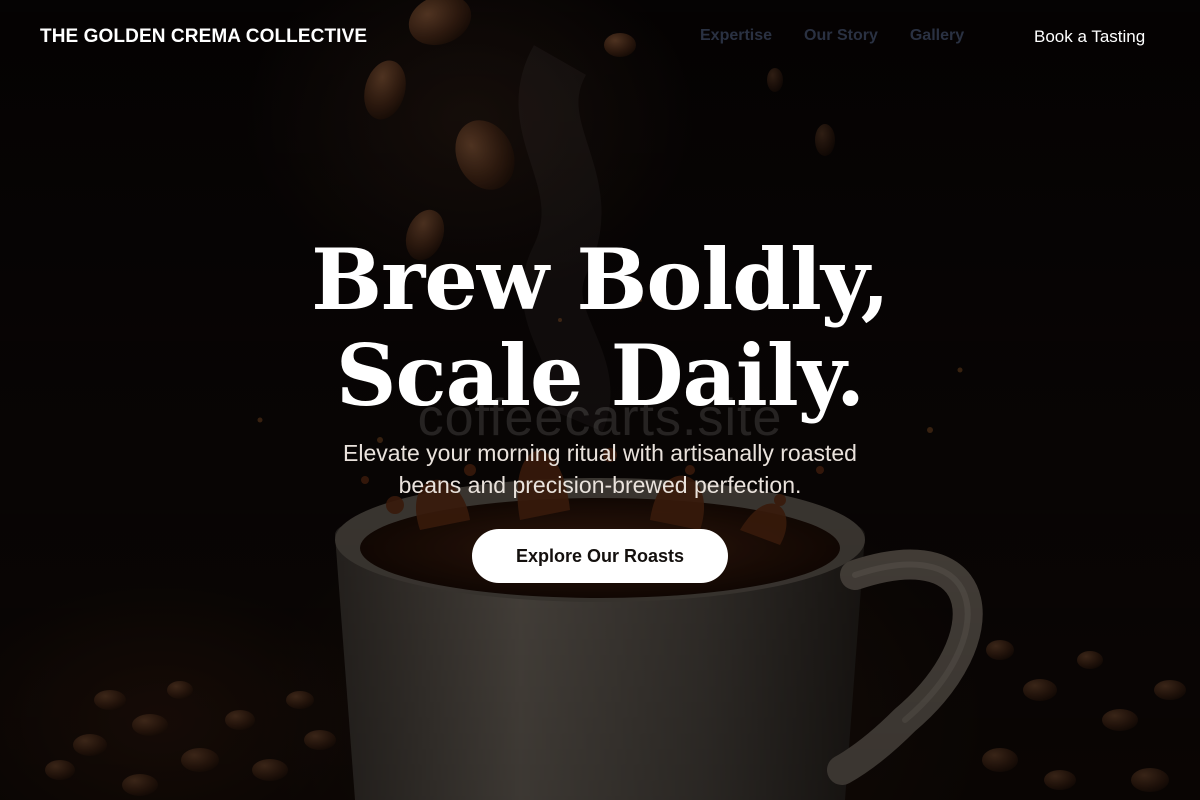 This screenshot has width=1200, height=800. Describe the element at coordinates (600, 485) in the screenshot. I see `hero-subheading-line: beans and precision-brewed perfection.` at that location.